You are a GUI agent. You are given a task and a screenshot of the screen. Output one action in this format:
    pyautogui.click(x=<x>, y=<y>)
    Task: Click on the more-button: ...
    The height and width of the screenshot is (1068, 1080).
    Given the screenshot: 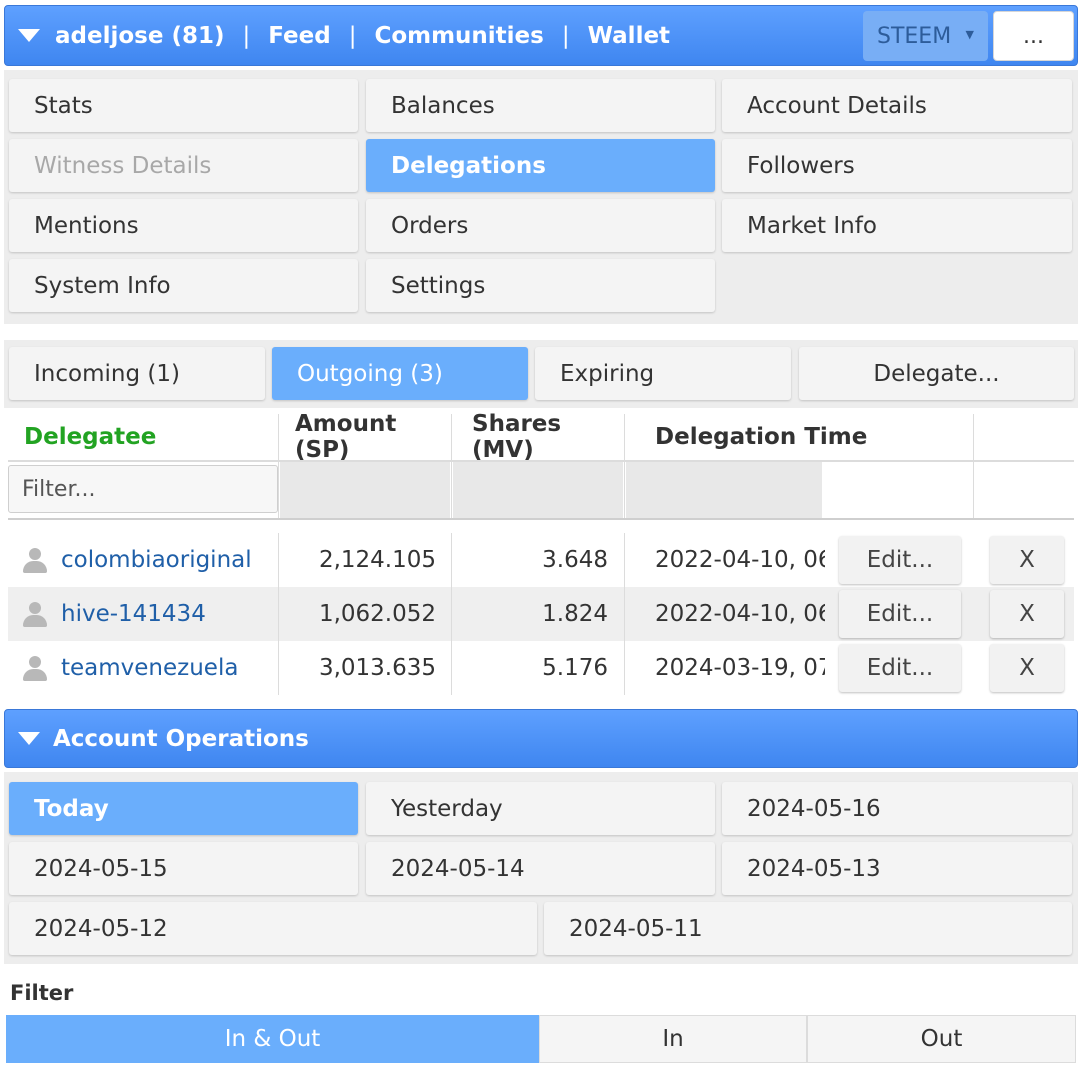 What is the action you would take?
    pyautogui.click(x=1033, y=36)
    